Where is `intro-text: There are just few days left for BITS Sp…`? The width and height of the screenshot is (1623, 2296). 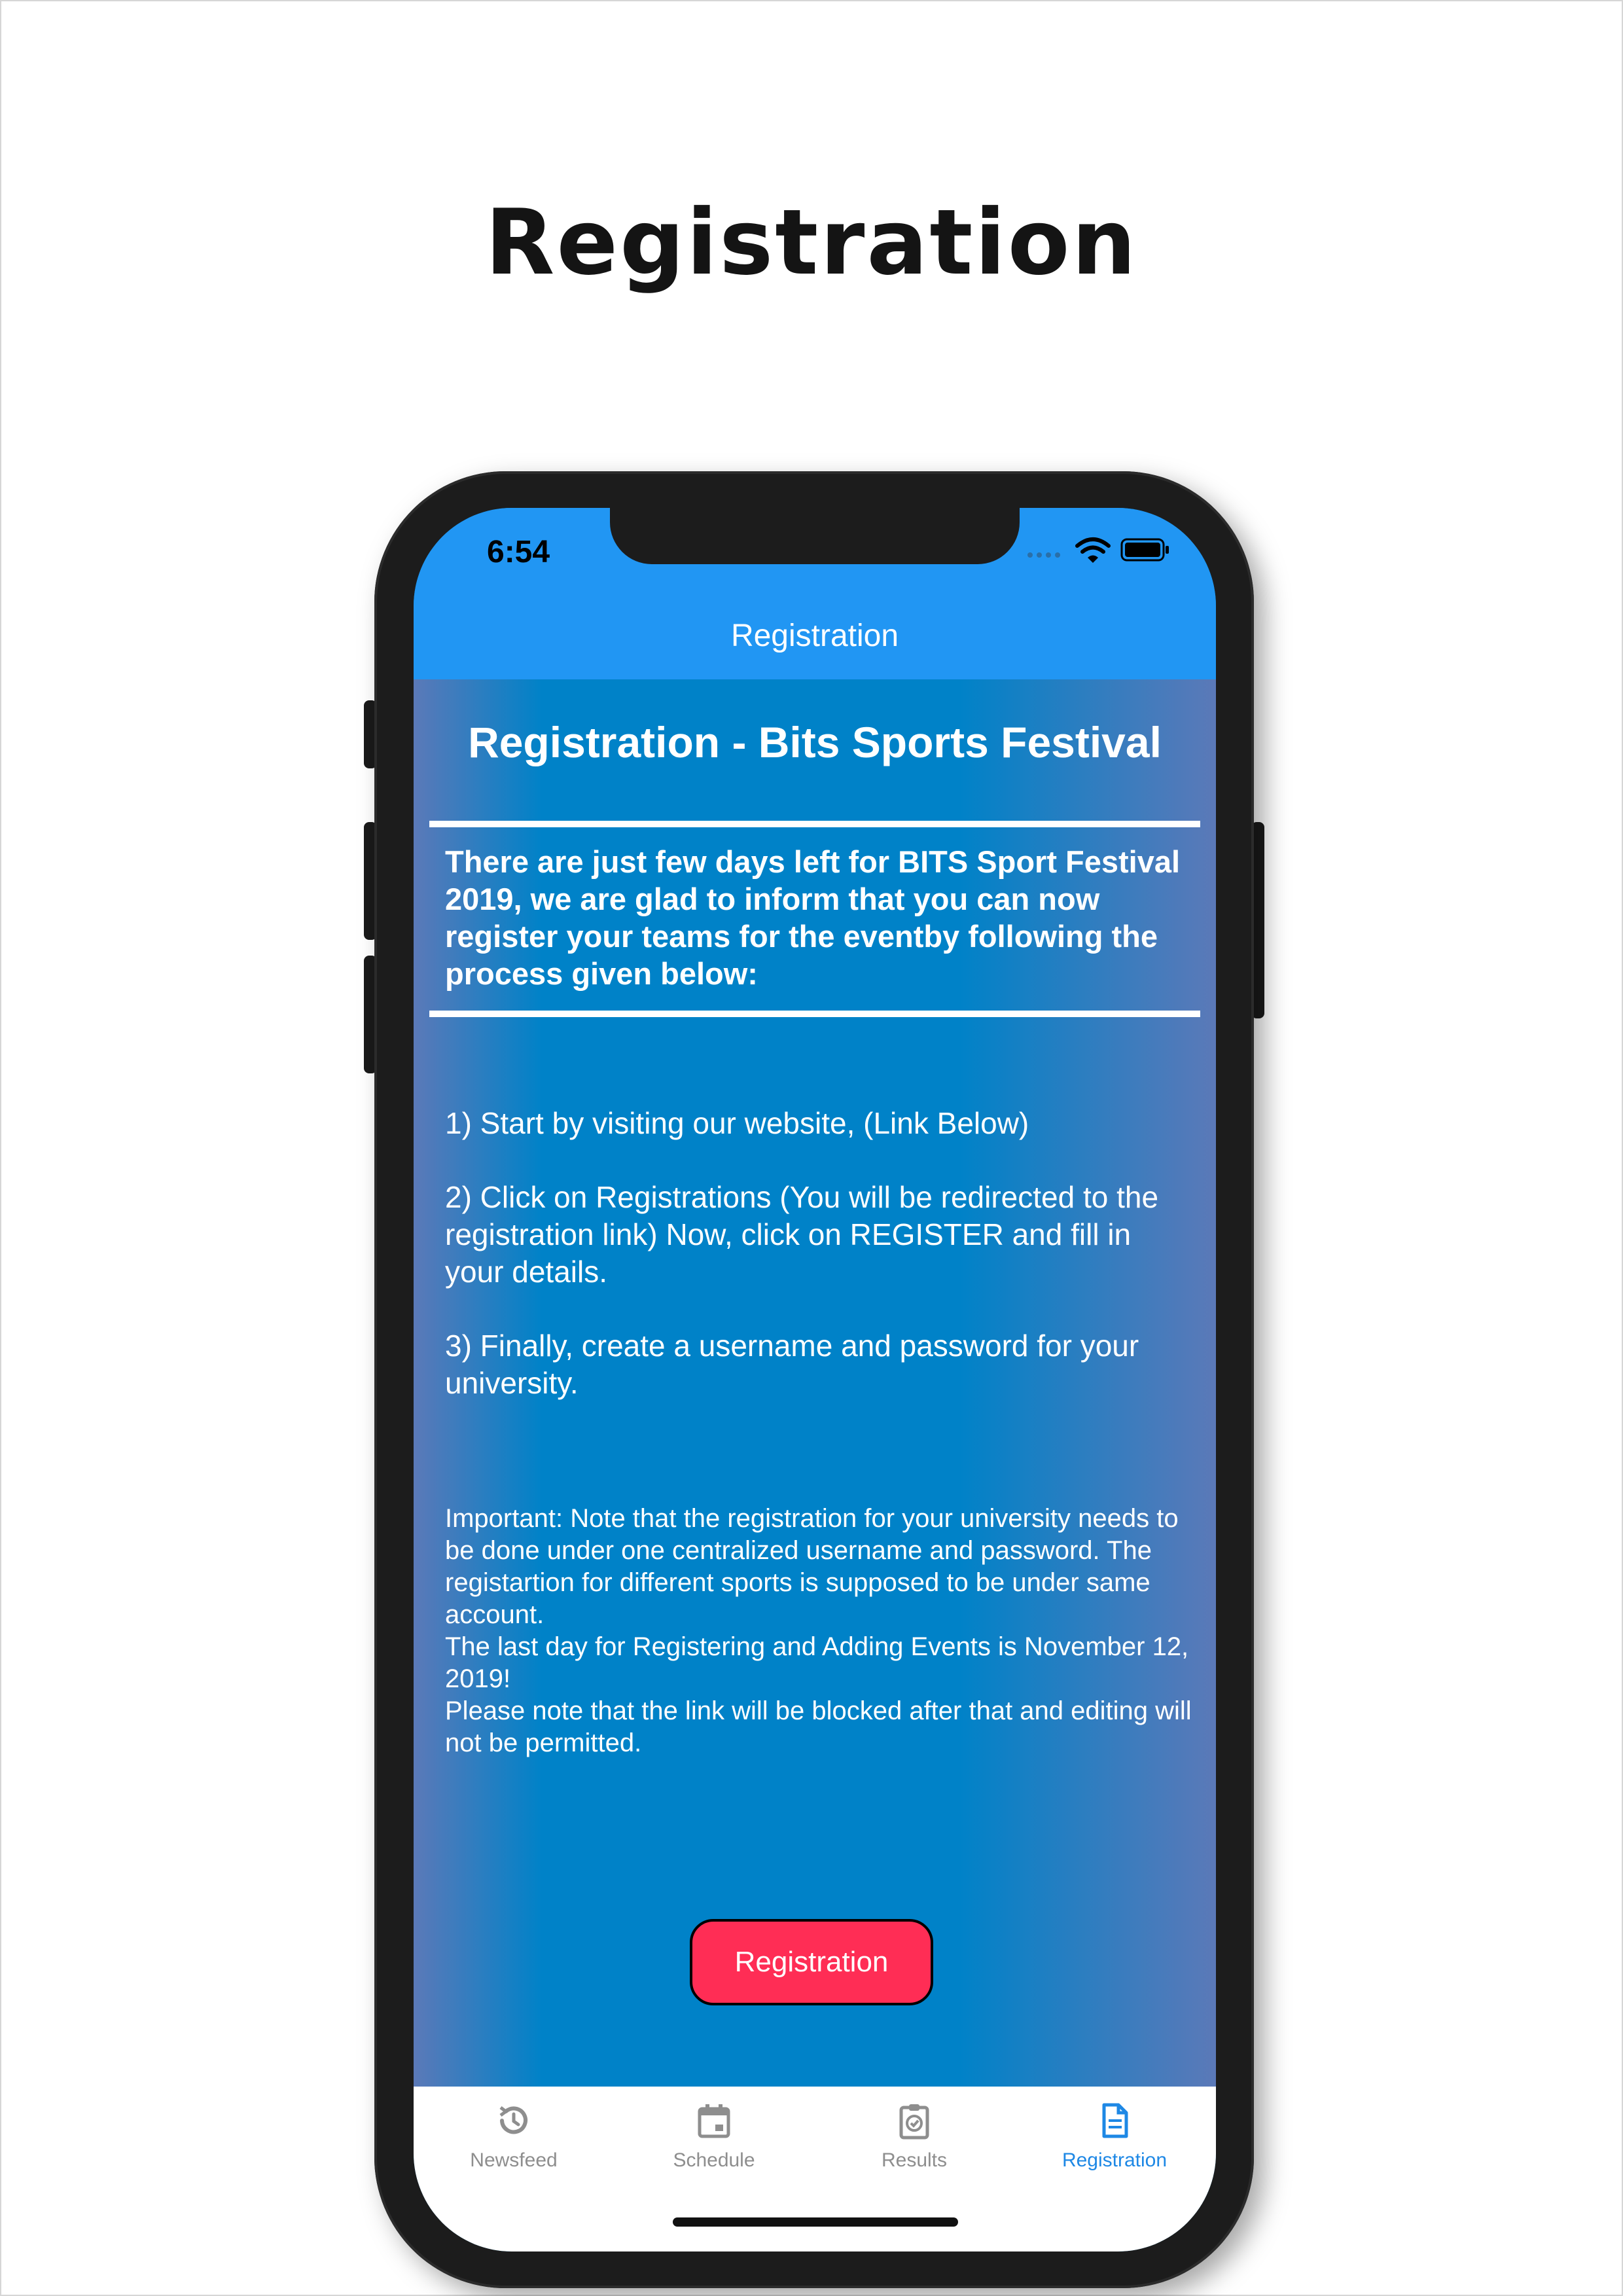
intro-text: There are just few days left for BITS Sp… is located at coordinates (813, 917).